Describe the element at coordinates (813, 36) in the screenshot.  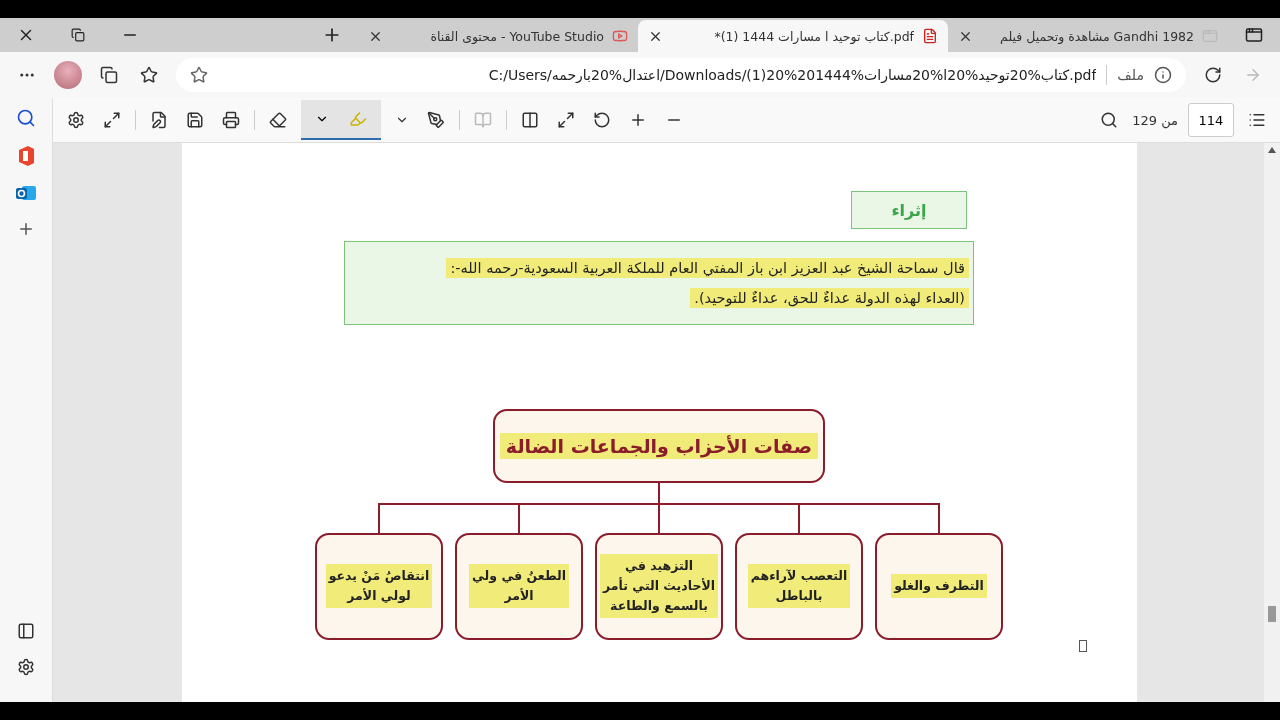
I see `tab-title: *كتاب توحيد ا مسارات 1444 (1).pdf` at that location.